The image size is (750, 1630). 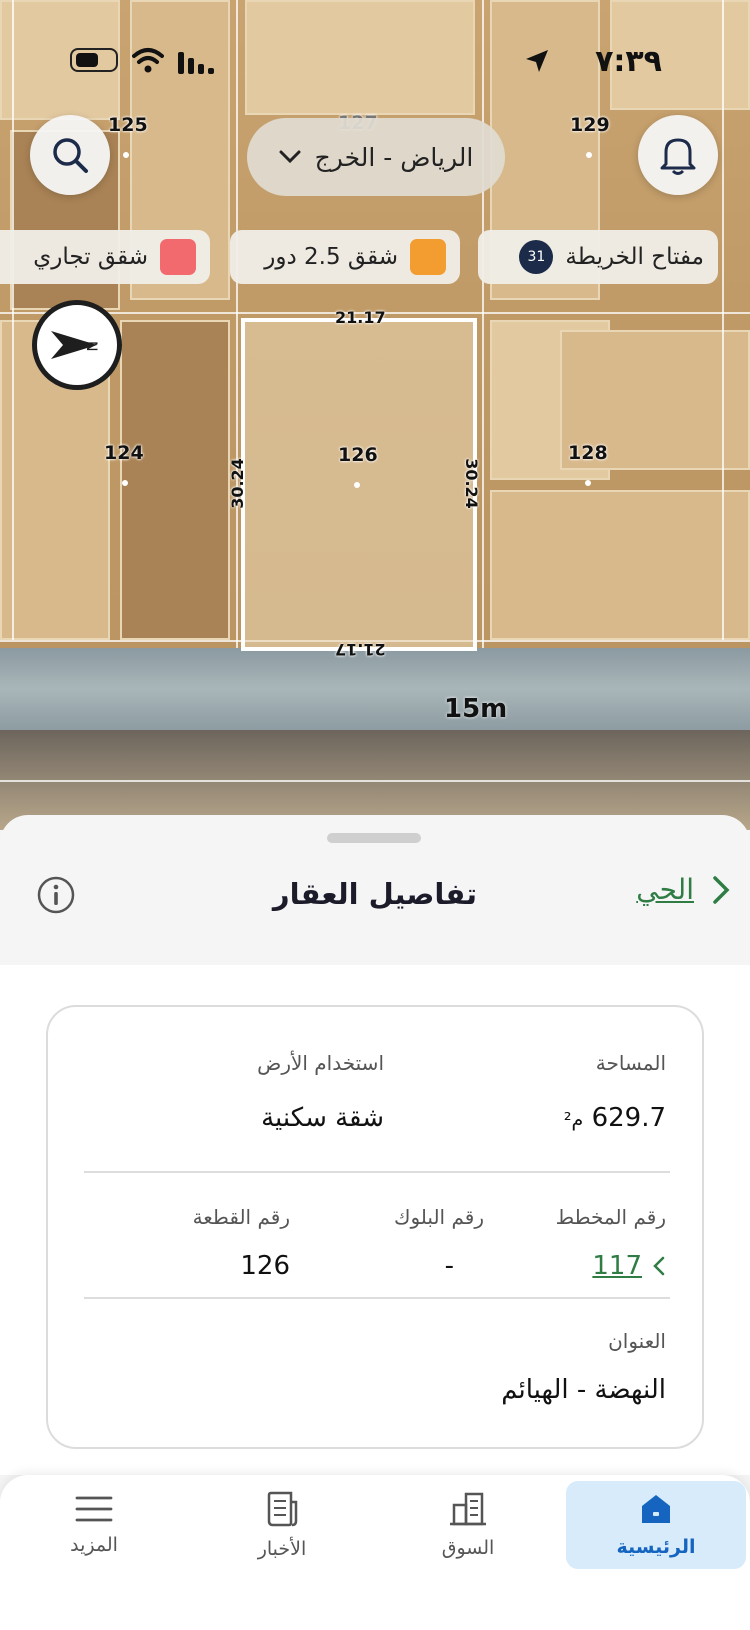 What do you see at coordinates (290, 157) in the screenshot?
I see `chevron-down-icon` at bounding box center [290, 157].